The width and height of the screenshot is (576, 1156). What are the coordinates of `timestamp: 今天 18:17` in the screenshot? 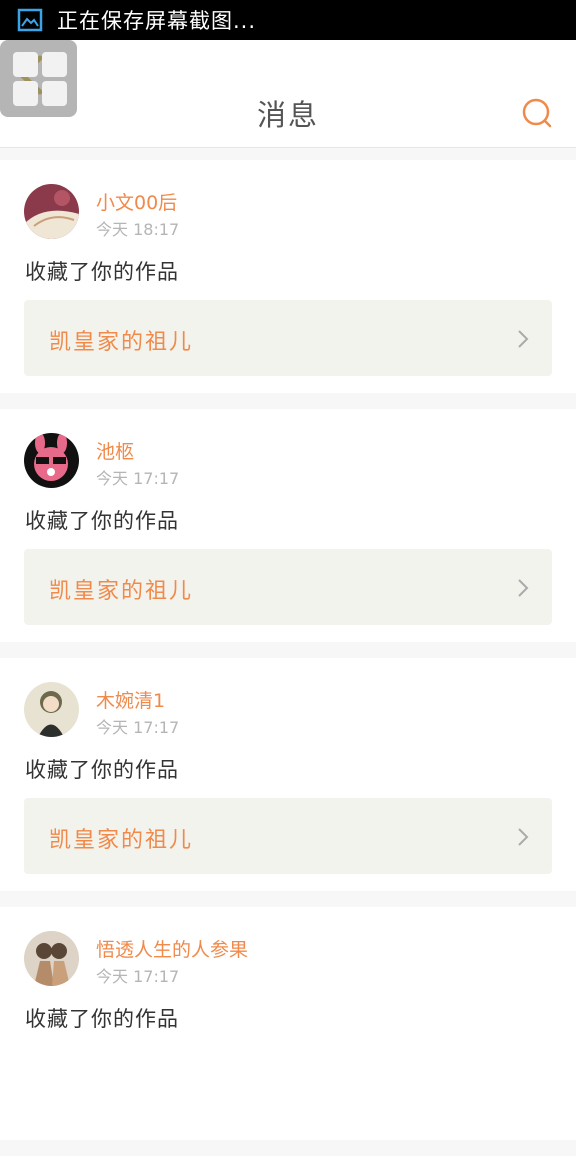 It's located at (138, 229).